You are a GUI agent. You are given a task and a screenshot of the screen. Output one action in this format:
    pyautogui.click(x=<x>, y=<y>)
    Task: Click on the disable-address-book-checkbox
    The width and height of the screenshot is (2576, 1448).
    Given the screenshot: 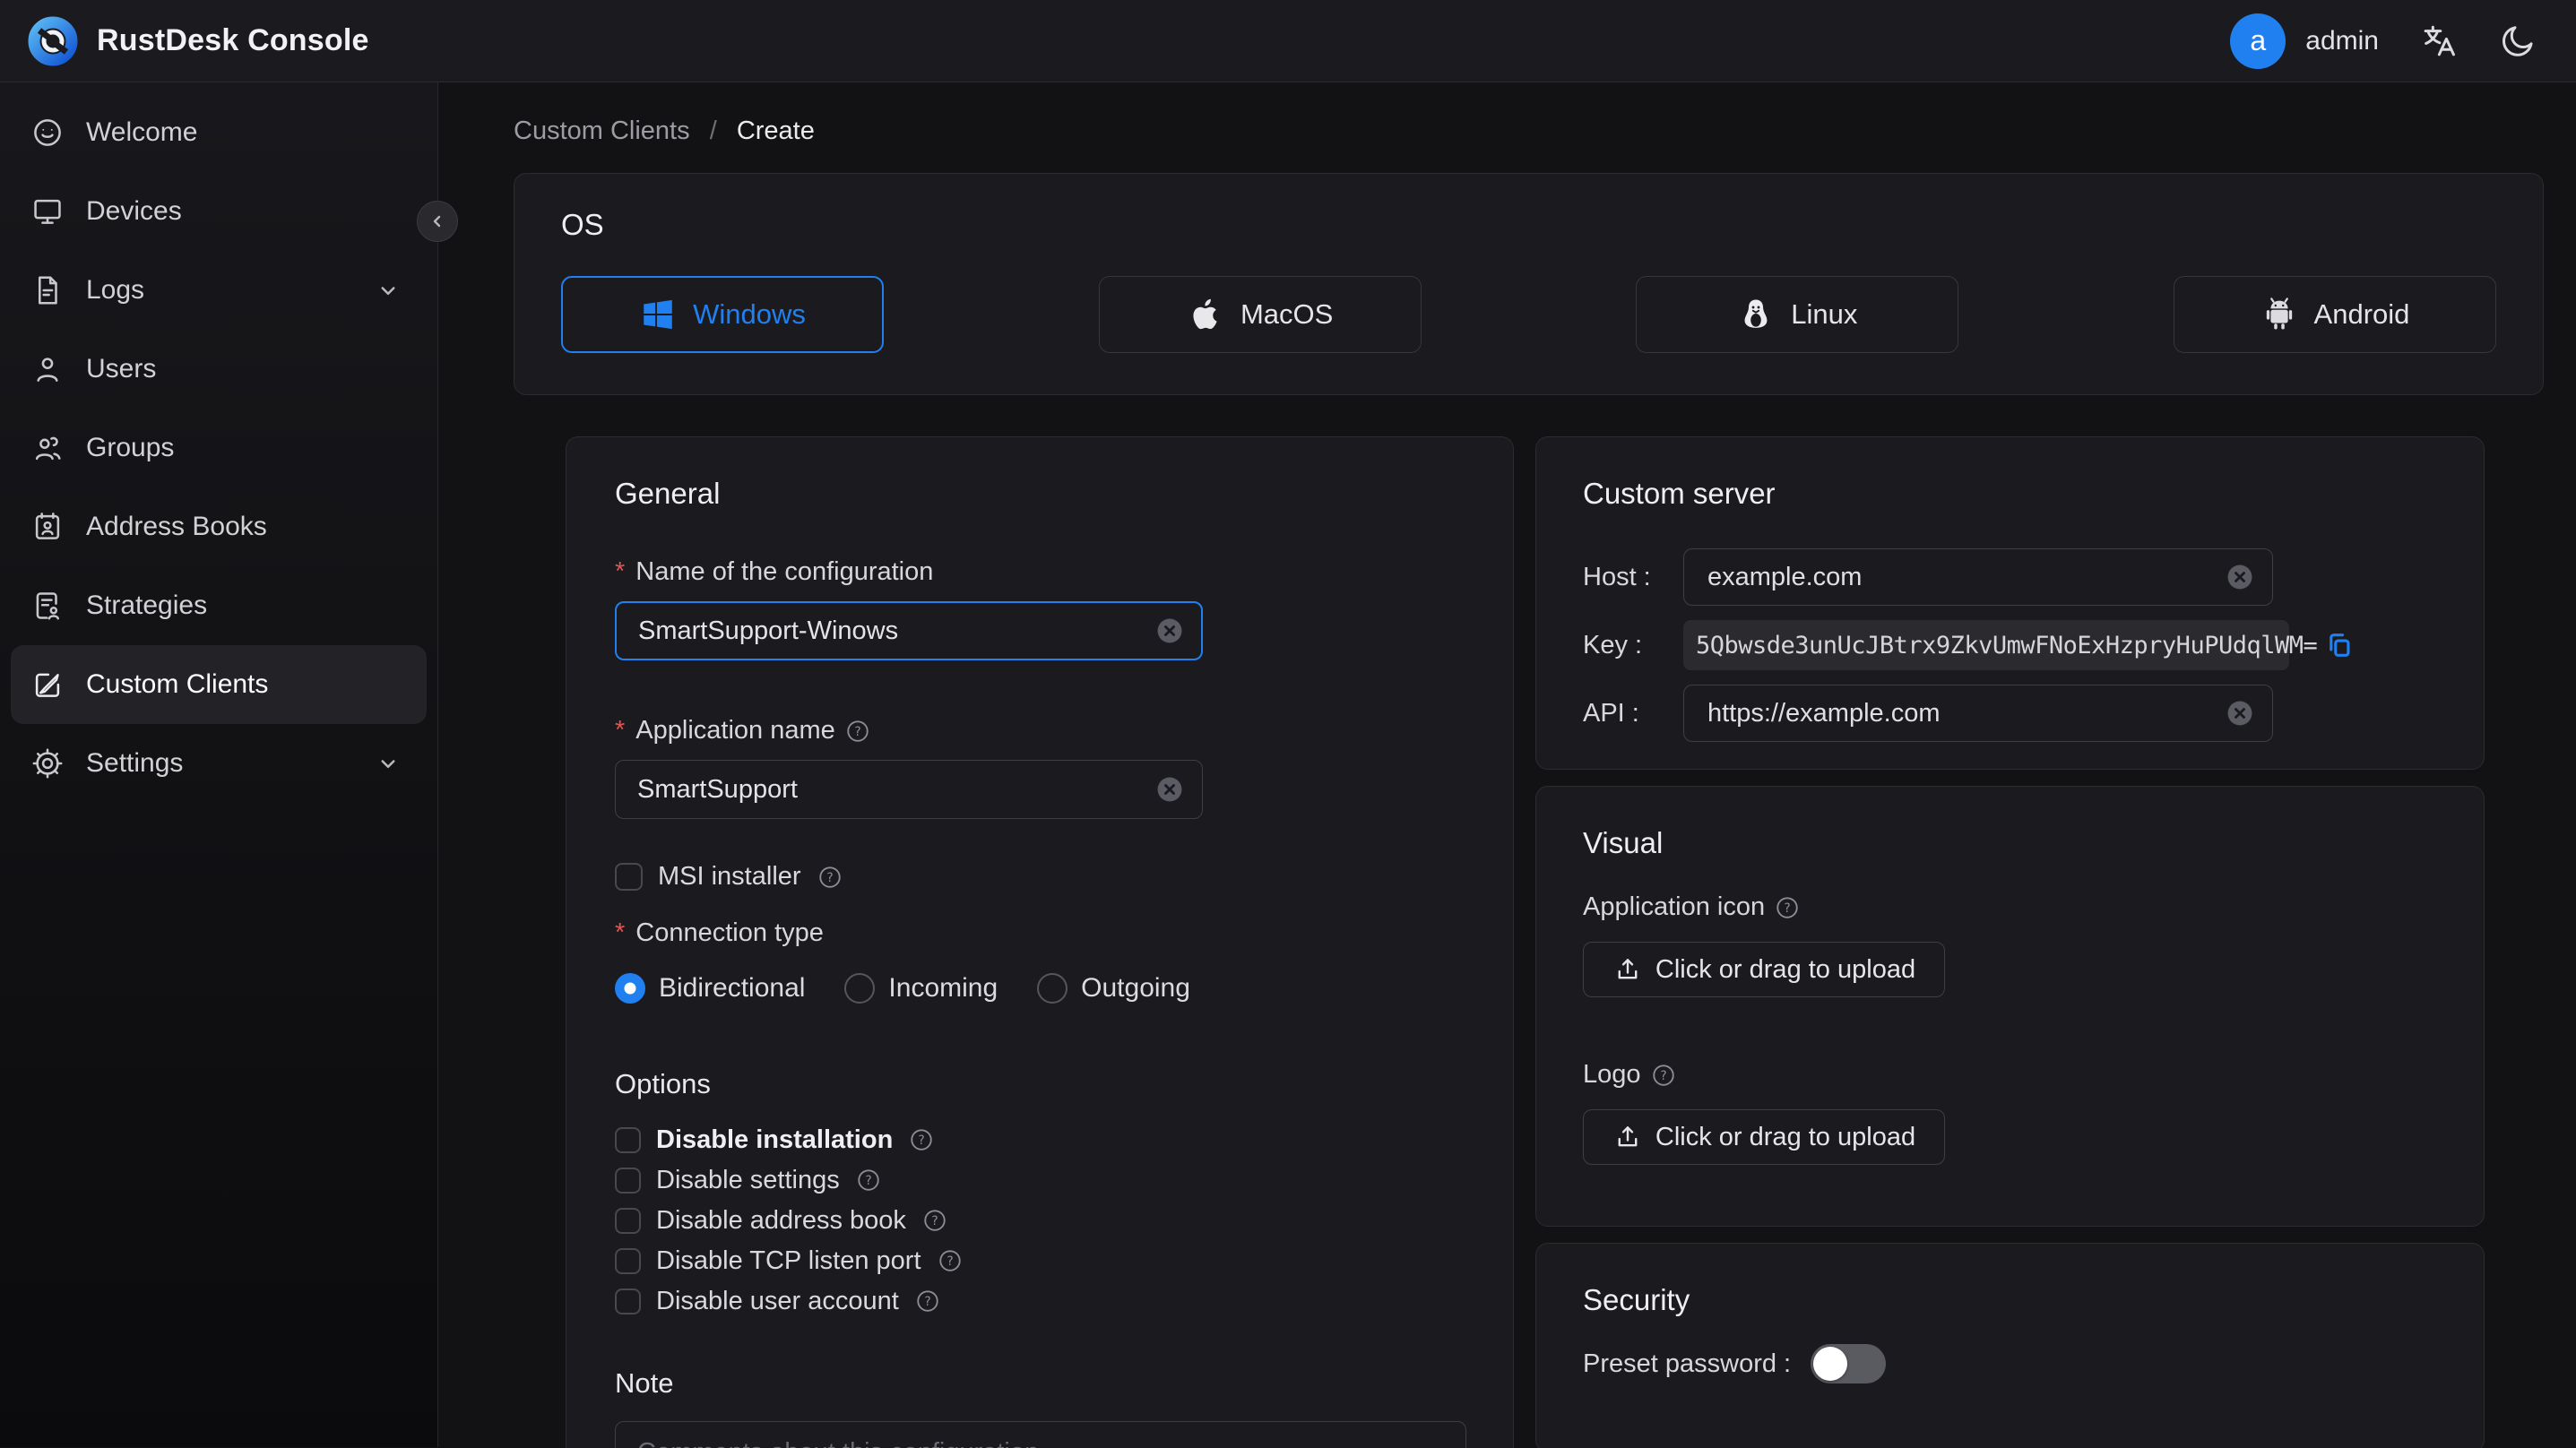 What is the action you would take?
    pyautogui.click(x=628, y=1221)
    